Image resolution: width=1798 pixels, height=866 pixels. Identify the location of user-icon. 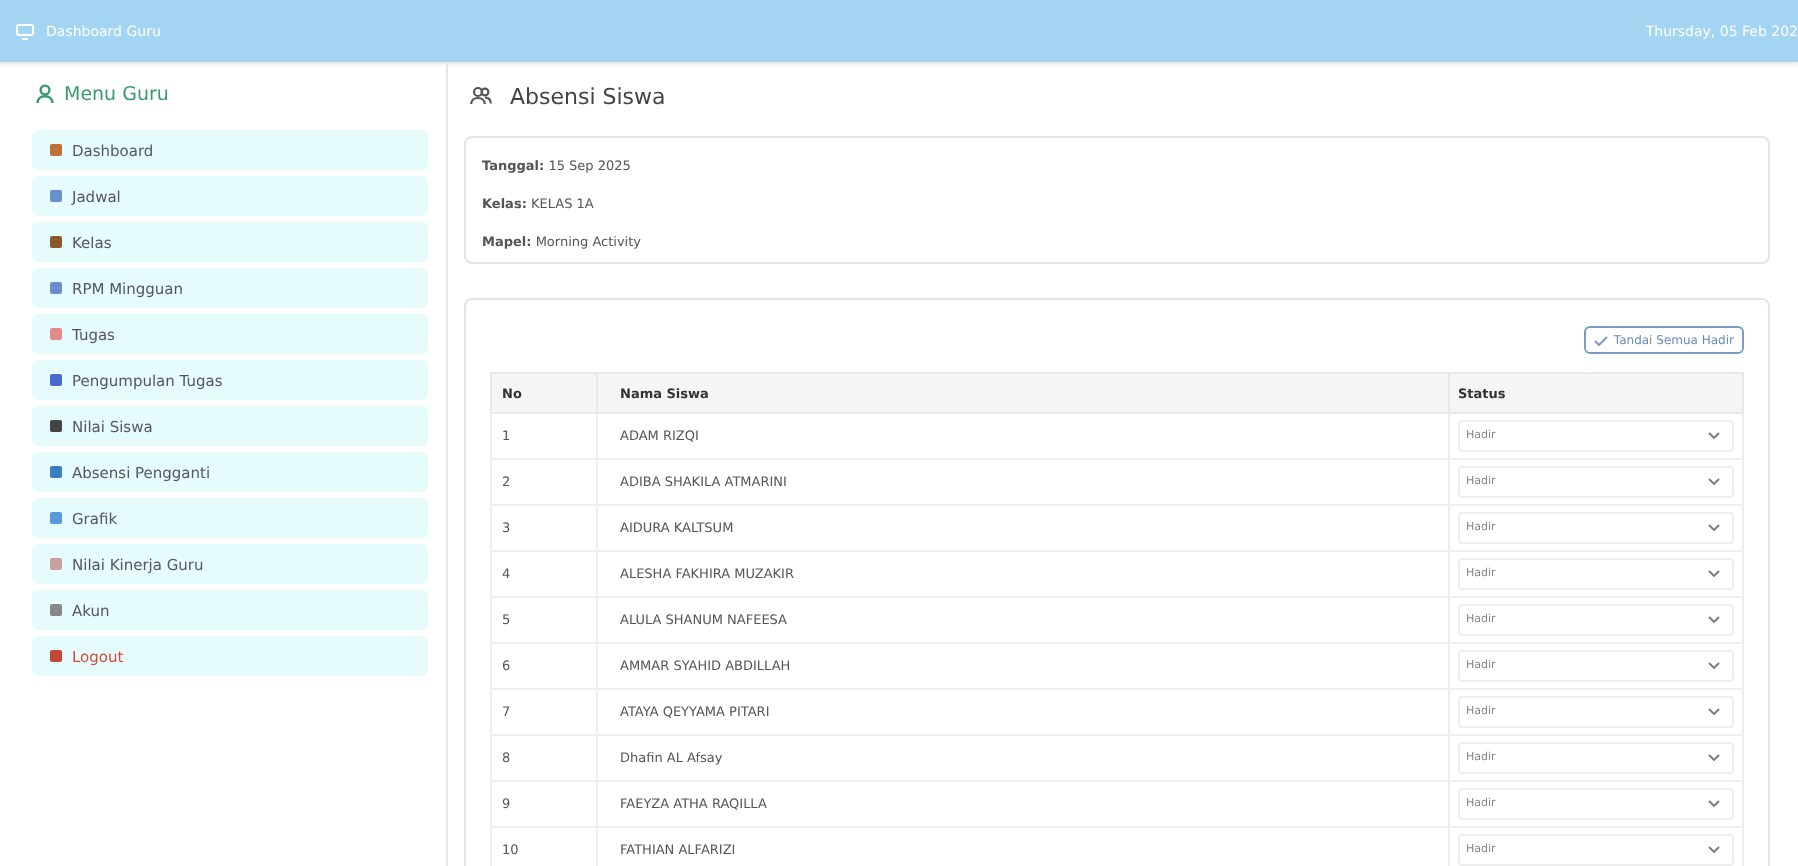
(45, 94).